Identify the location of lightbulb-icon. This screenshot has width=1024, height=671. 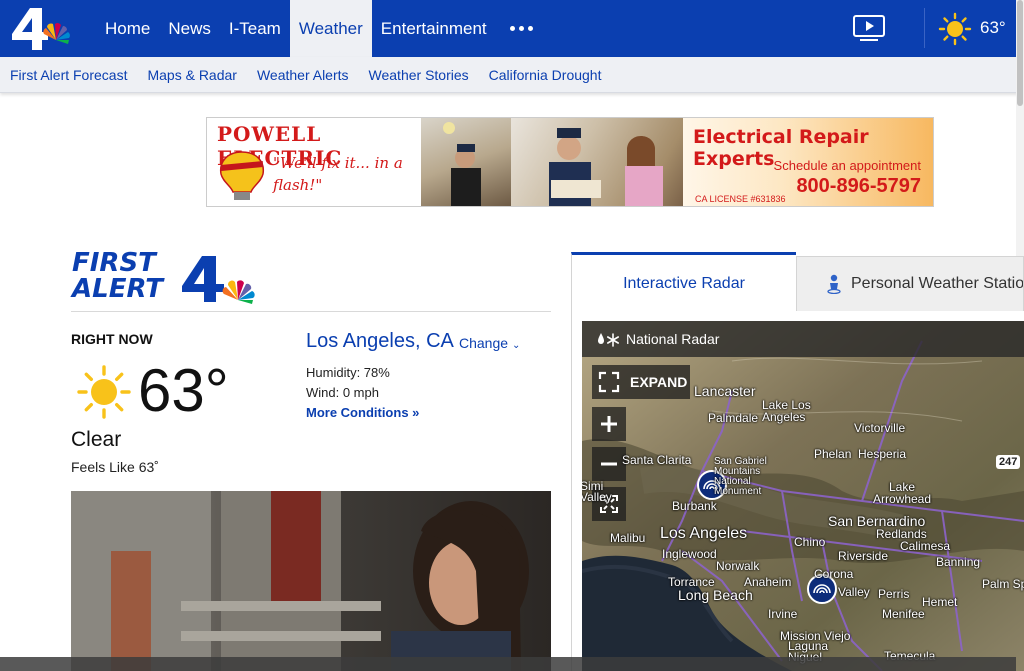
(242, 175).